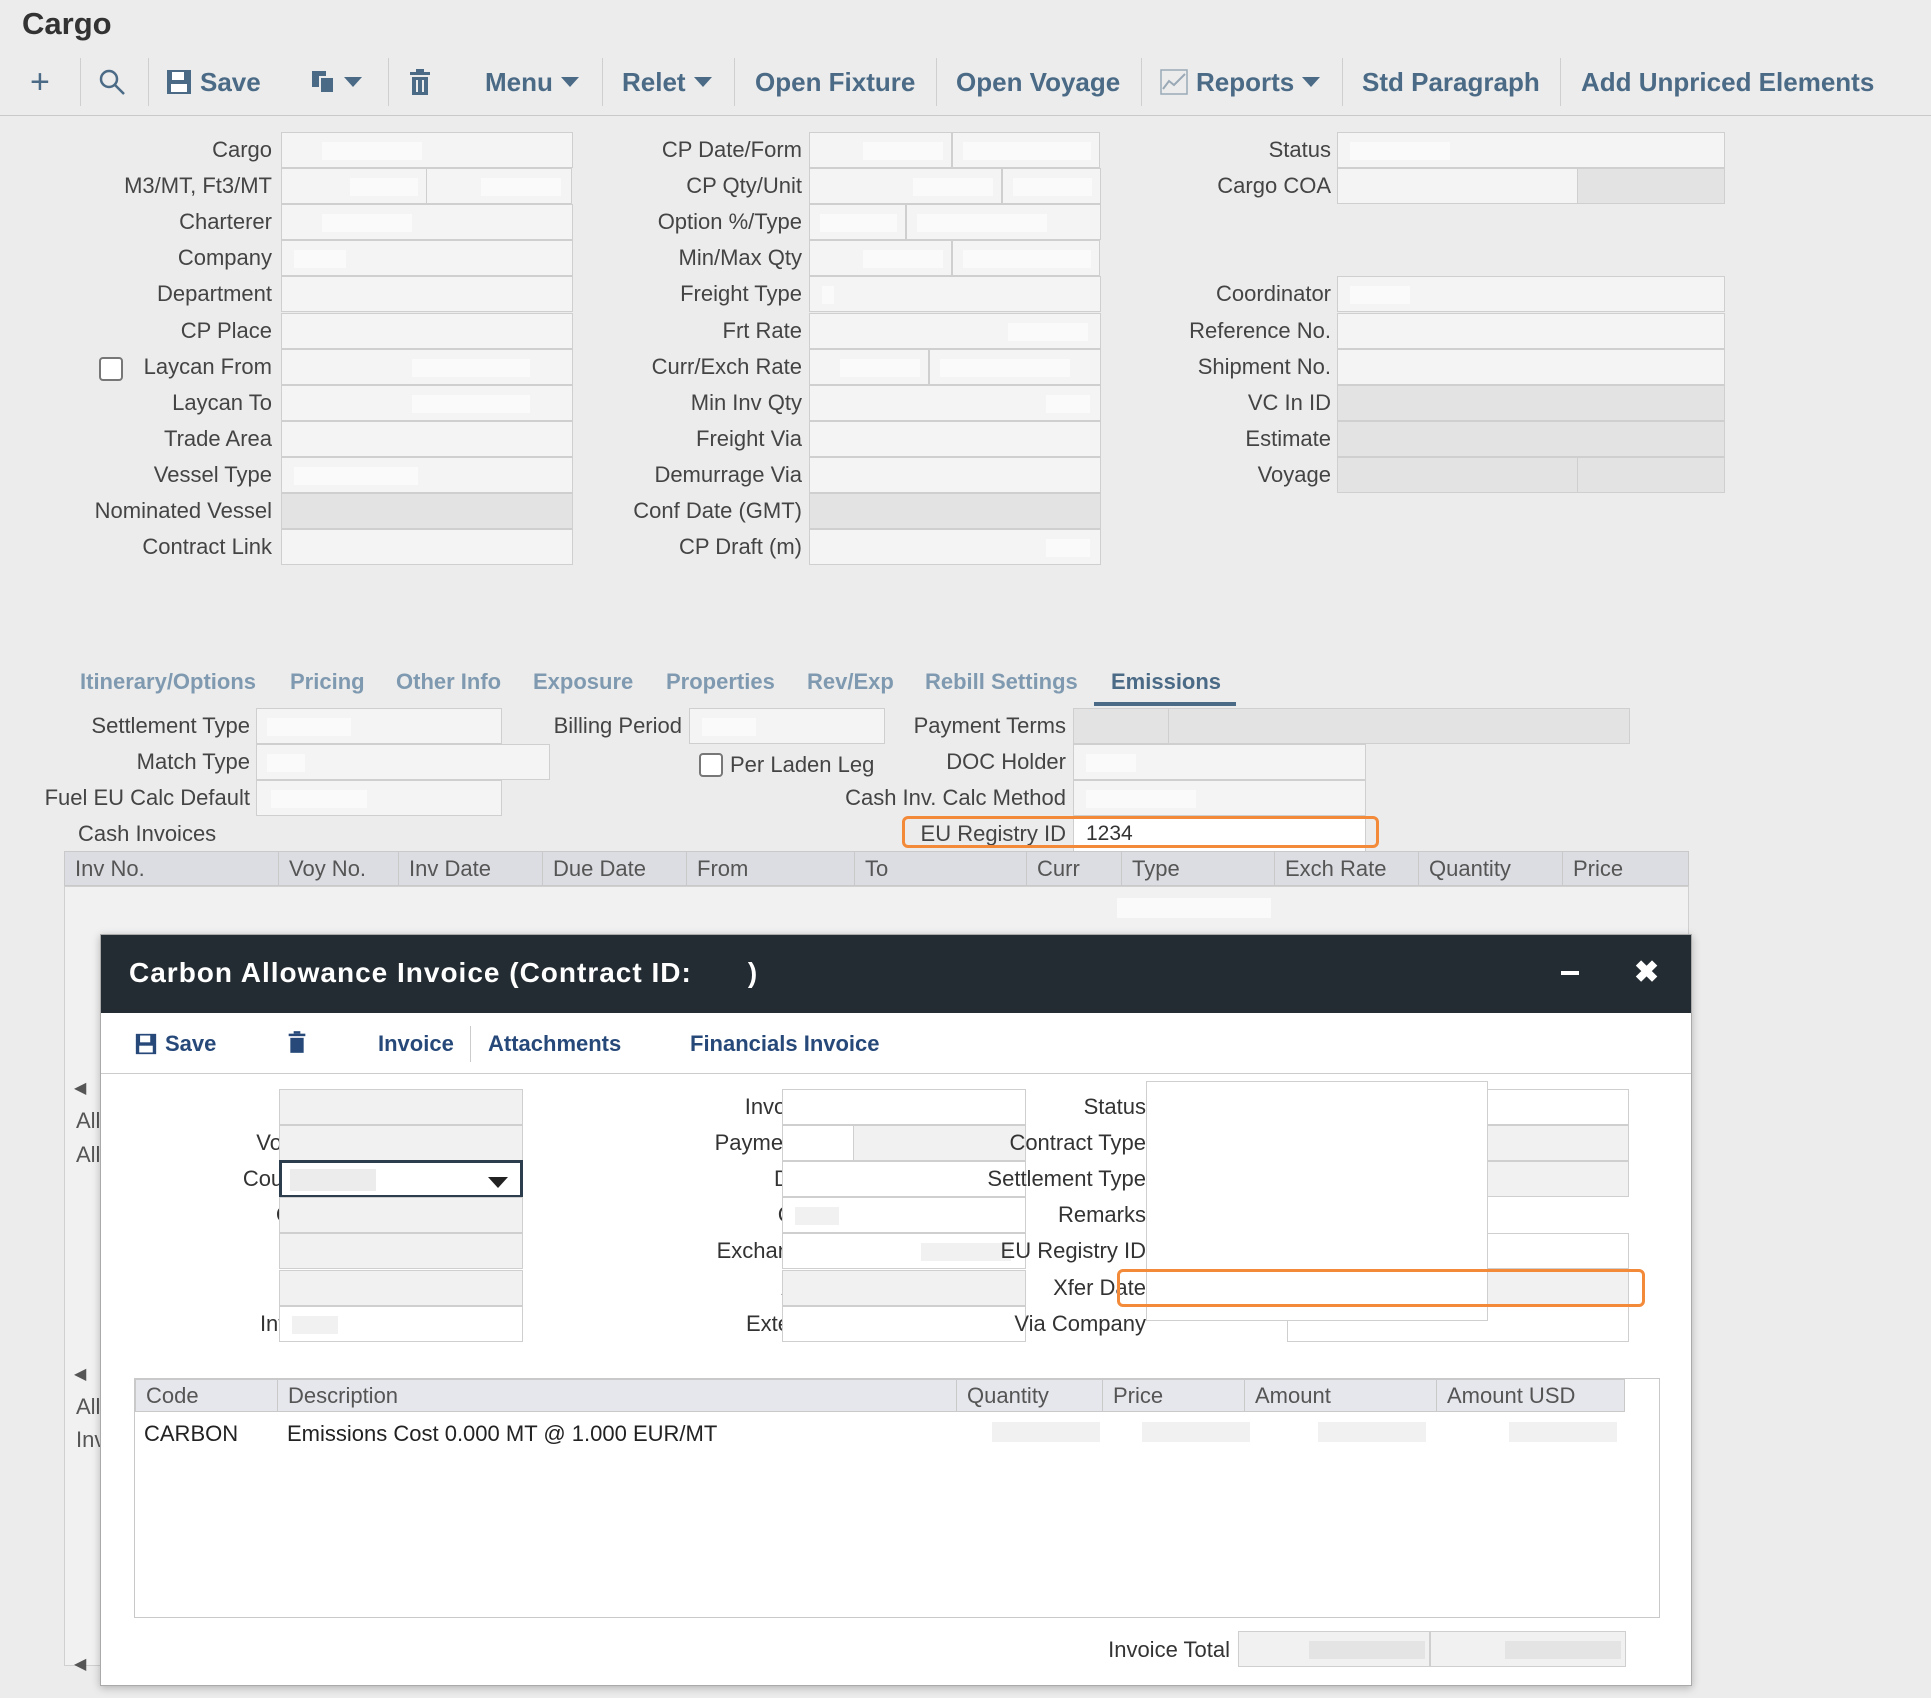 The image size is (1931, 1698). What do you see at coordinates (583, 682) in the screenshot?
I see `tab-exposure: Exposure` at bounding box center [583, 682].